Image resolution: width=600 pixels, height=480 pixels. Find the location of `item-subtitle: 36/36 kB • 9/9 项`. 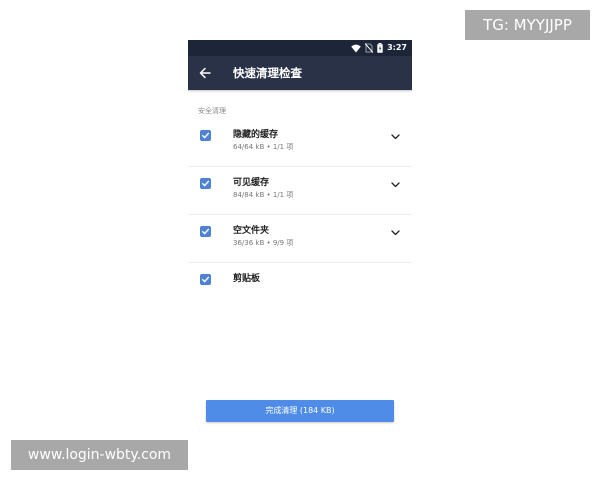

item-subtitle: 36/36 kB • 9/9 项 is located at coordinates (263, 243).